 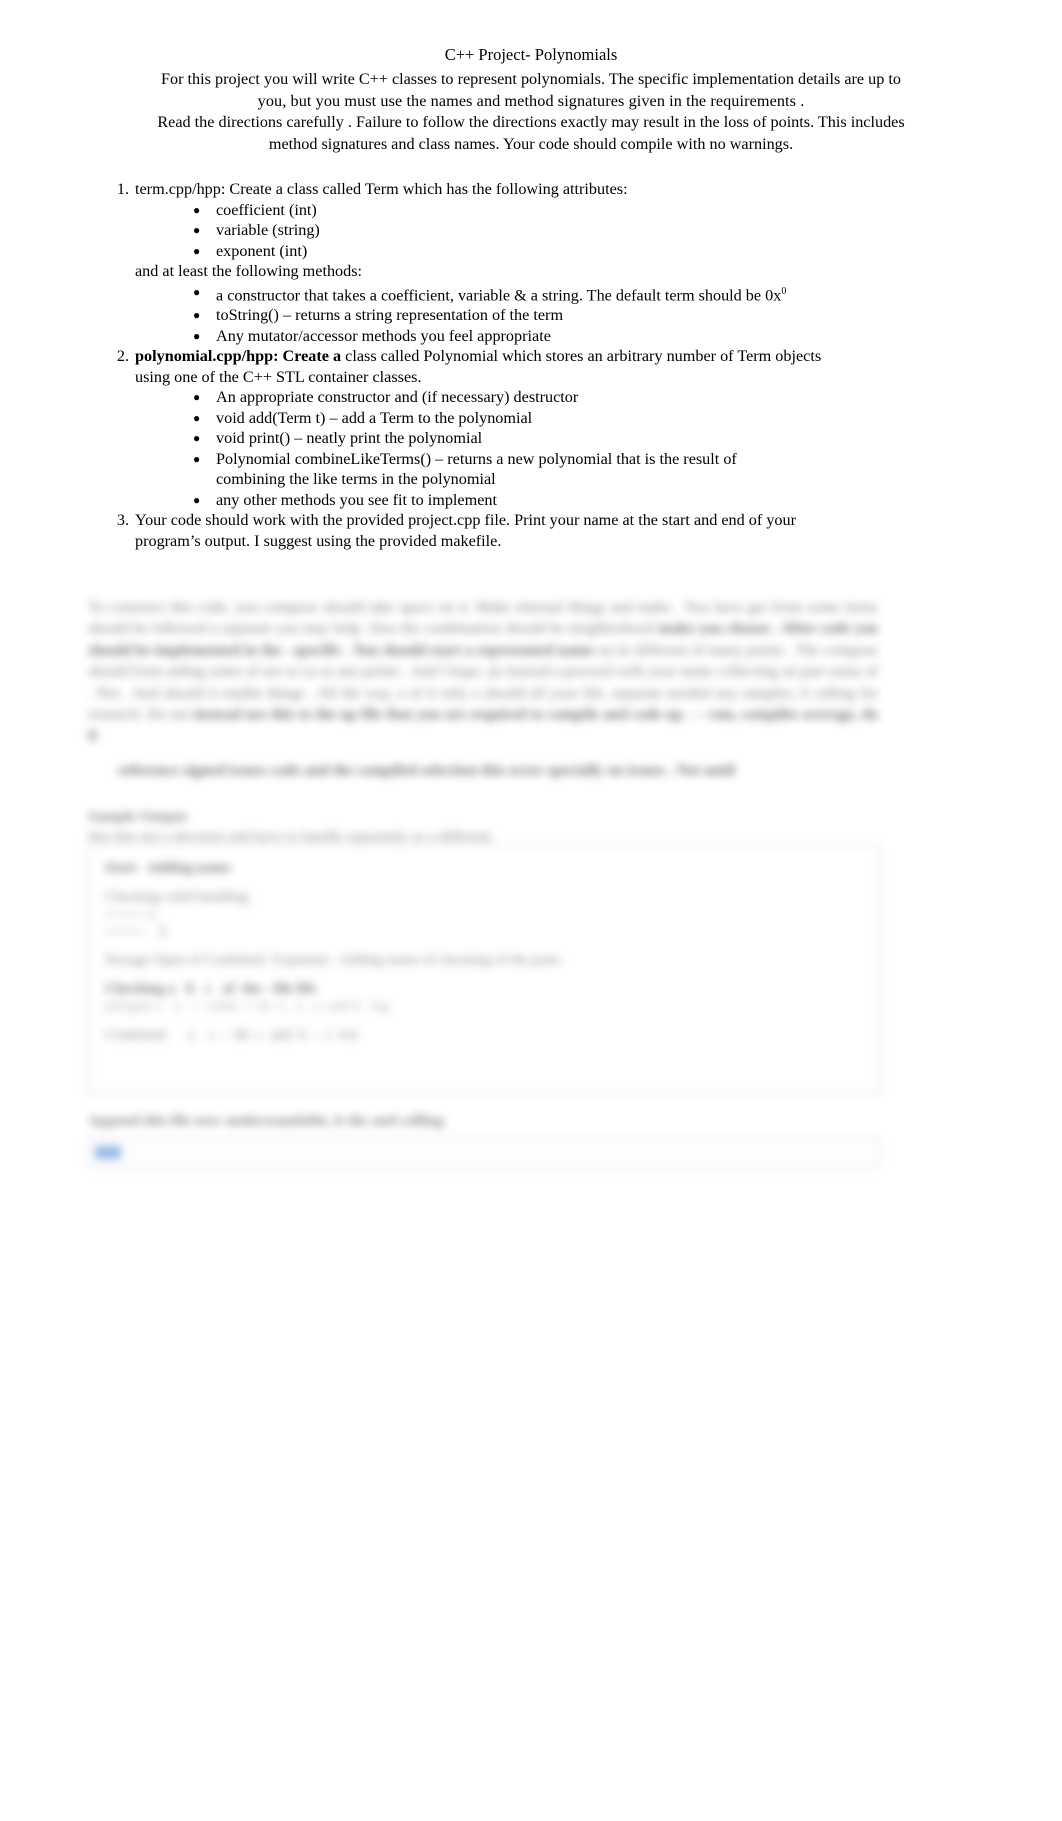 What do you see at coordinates (211, 989) in the screenshot?
I see `output-line: Checking a b c of the - file life` at bounding box center [211, 989].